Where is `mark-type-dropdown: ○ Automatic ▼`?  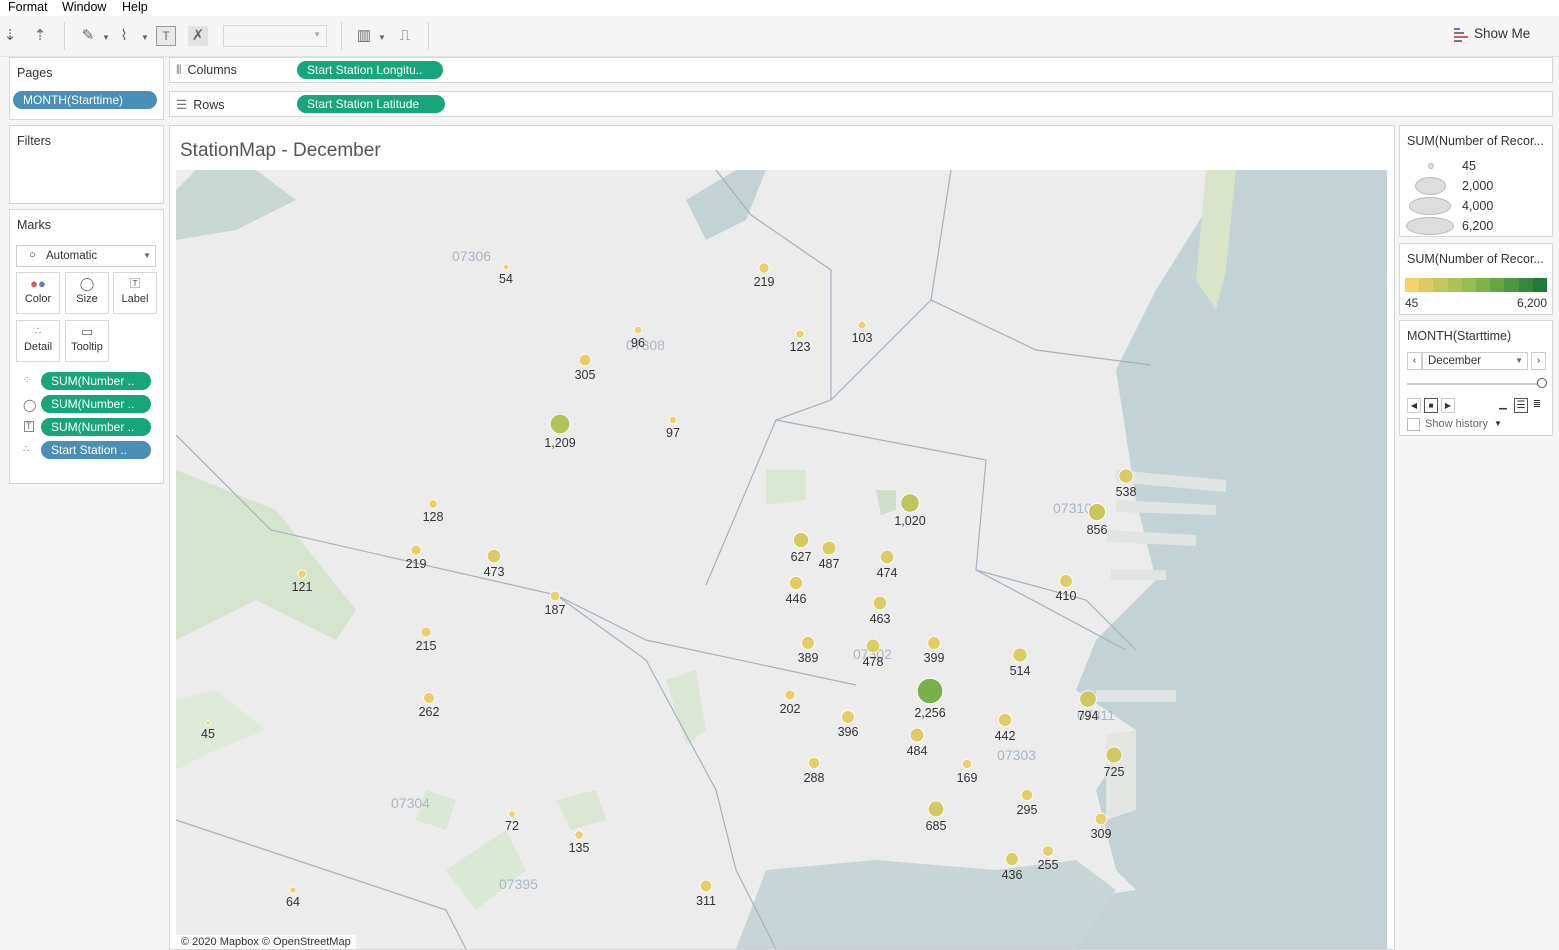 mark-type-dropdown: ○ Automatic ▼ is located at coordinates (86, 256).